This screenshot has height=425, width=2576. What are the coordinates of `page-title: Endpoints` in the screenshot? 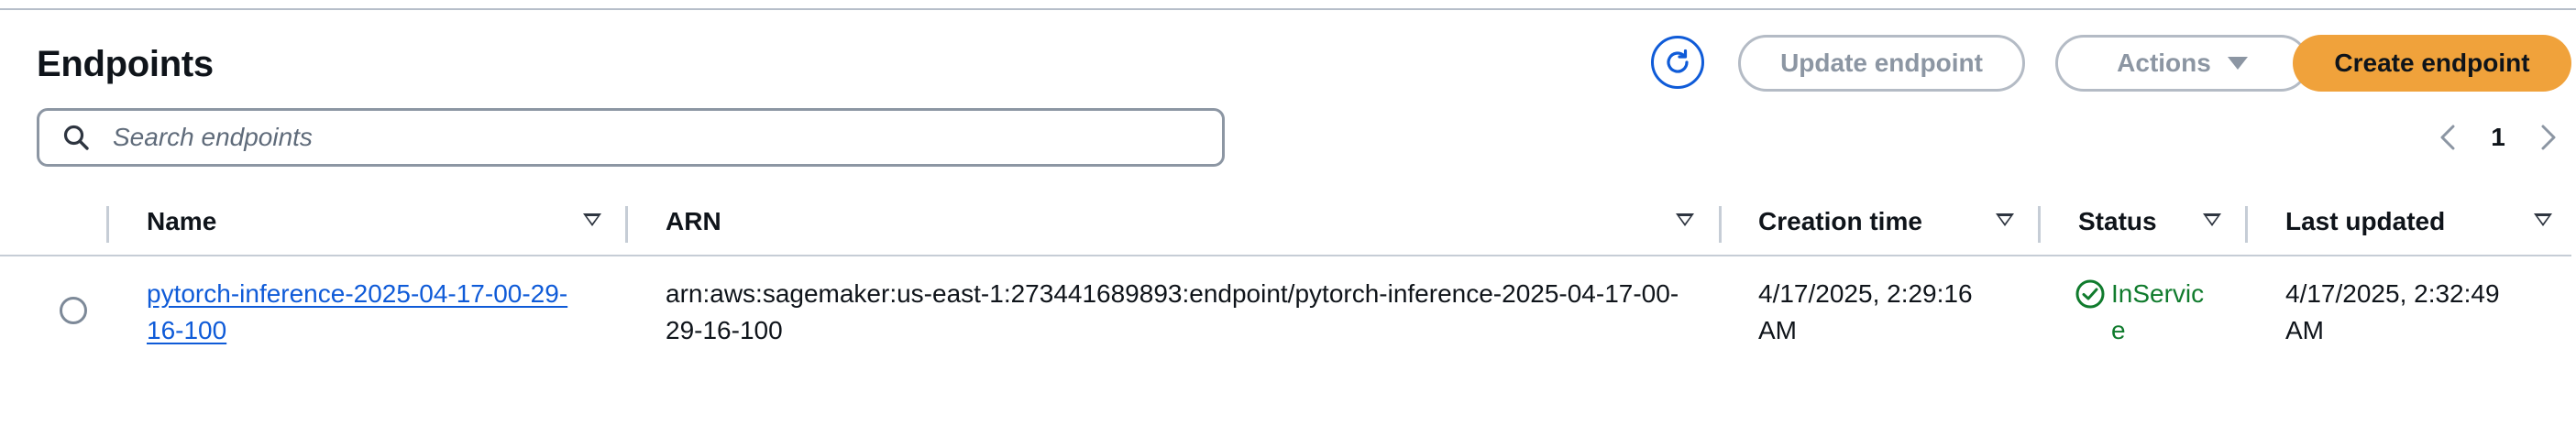 It's located at (126, 64).